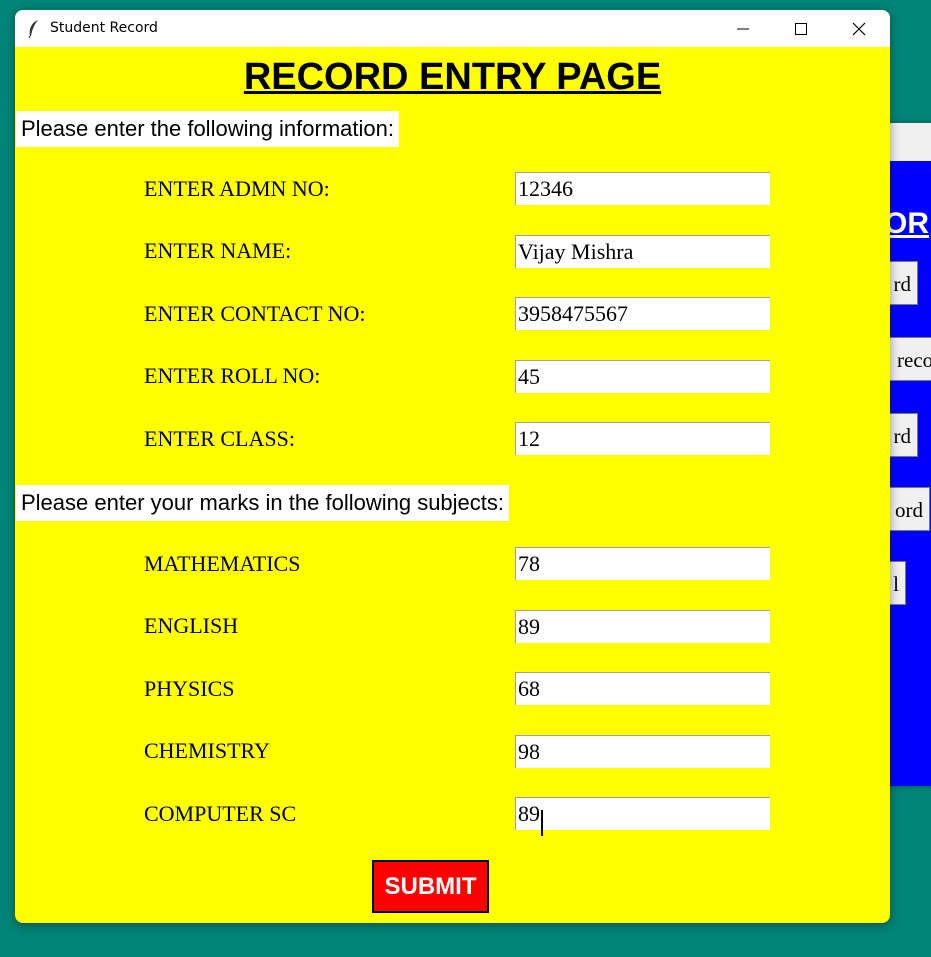  What do you see at coordinates (104, 28) in the screenshot?
I see `window-title: Student Record` at bounding box center [104, 28].